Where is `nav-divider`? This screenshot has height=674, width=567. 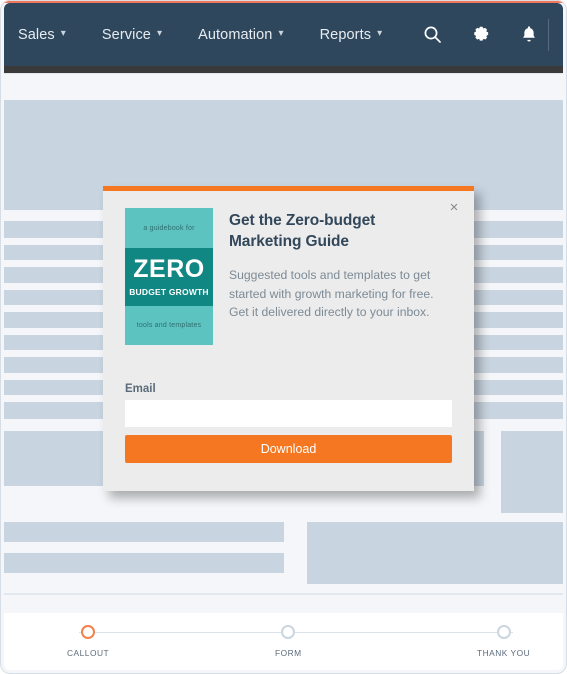 nav-divider is located at coordinates (548, 35).